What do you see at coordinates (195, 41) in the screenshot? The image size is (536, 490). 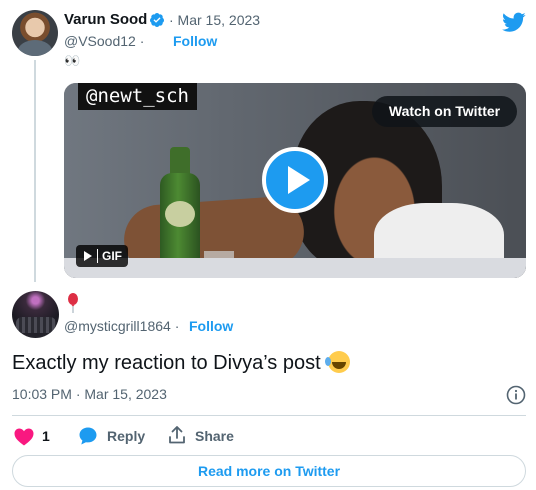 I see `follow-author-link: Follow` at bounding box center [195, 41].